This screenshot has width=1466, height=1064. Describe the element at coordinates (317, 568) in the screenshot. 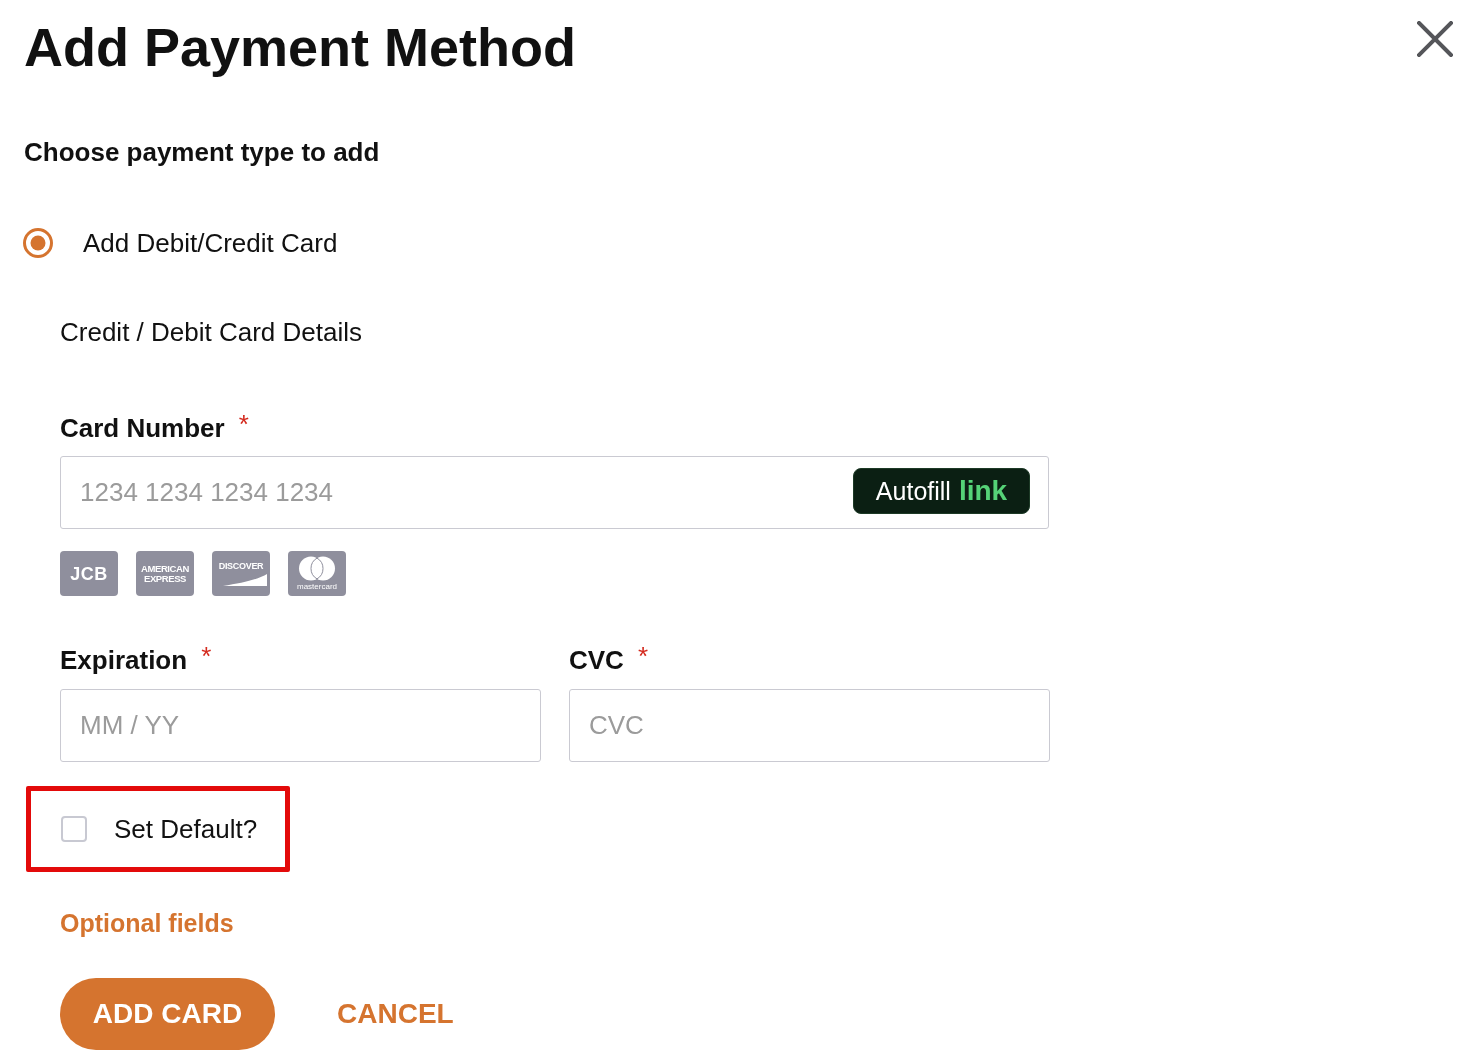

I see `overlapping-circles-icon` at that location.